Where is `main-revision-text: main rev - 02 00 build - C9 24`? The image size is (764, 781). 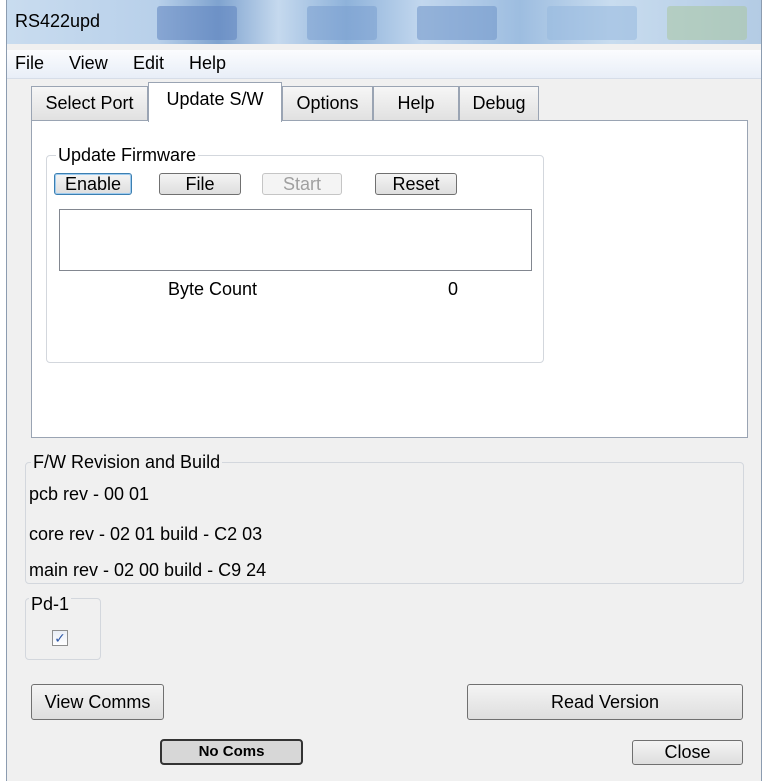 main-revision-text: main rev - 02 00 build - C9 24 is located at coordinates (148, 570).